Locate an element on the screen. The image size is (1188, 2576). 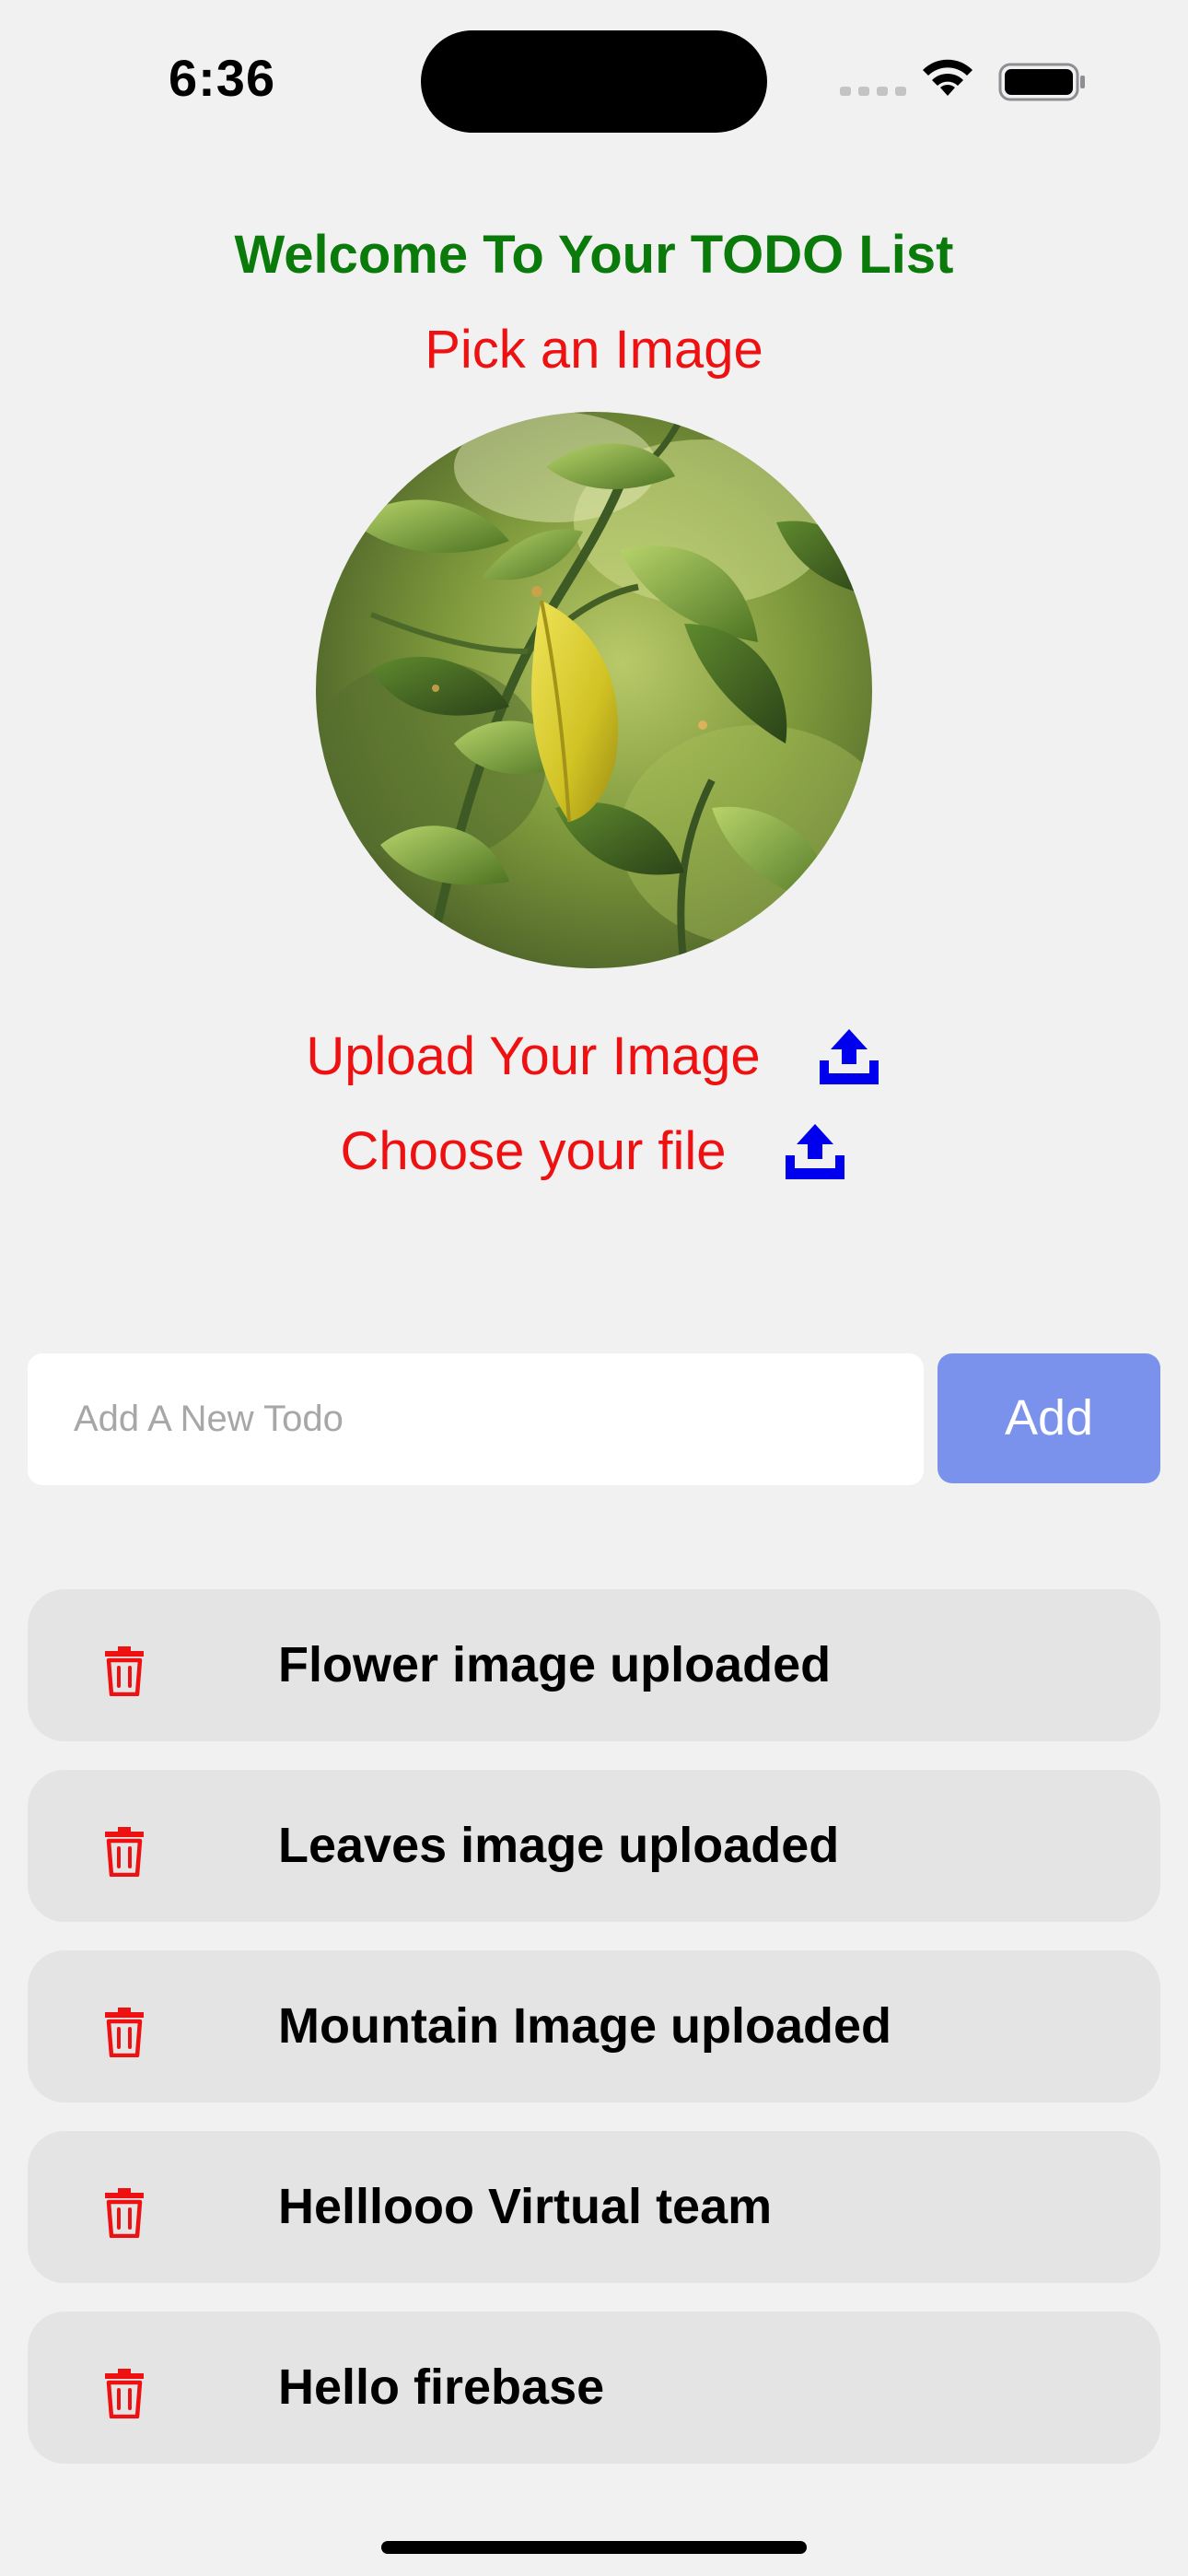
todo-item: Flower image uploaded is located at coordinates (594, 1665).